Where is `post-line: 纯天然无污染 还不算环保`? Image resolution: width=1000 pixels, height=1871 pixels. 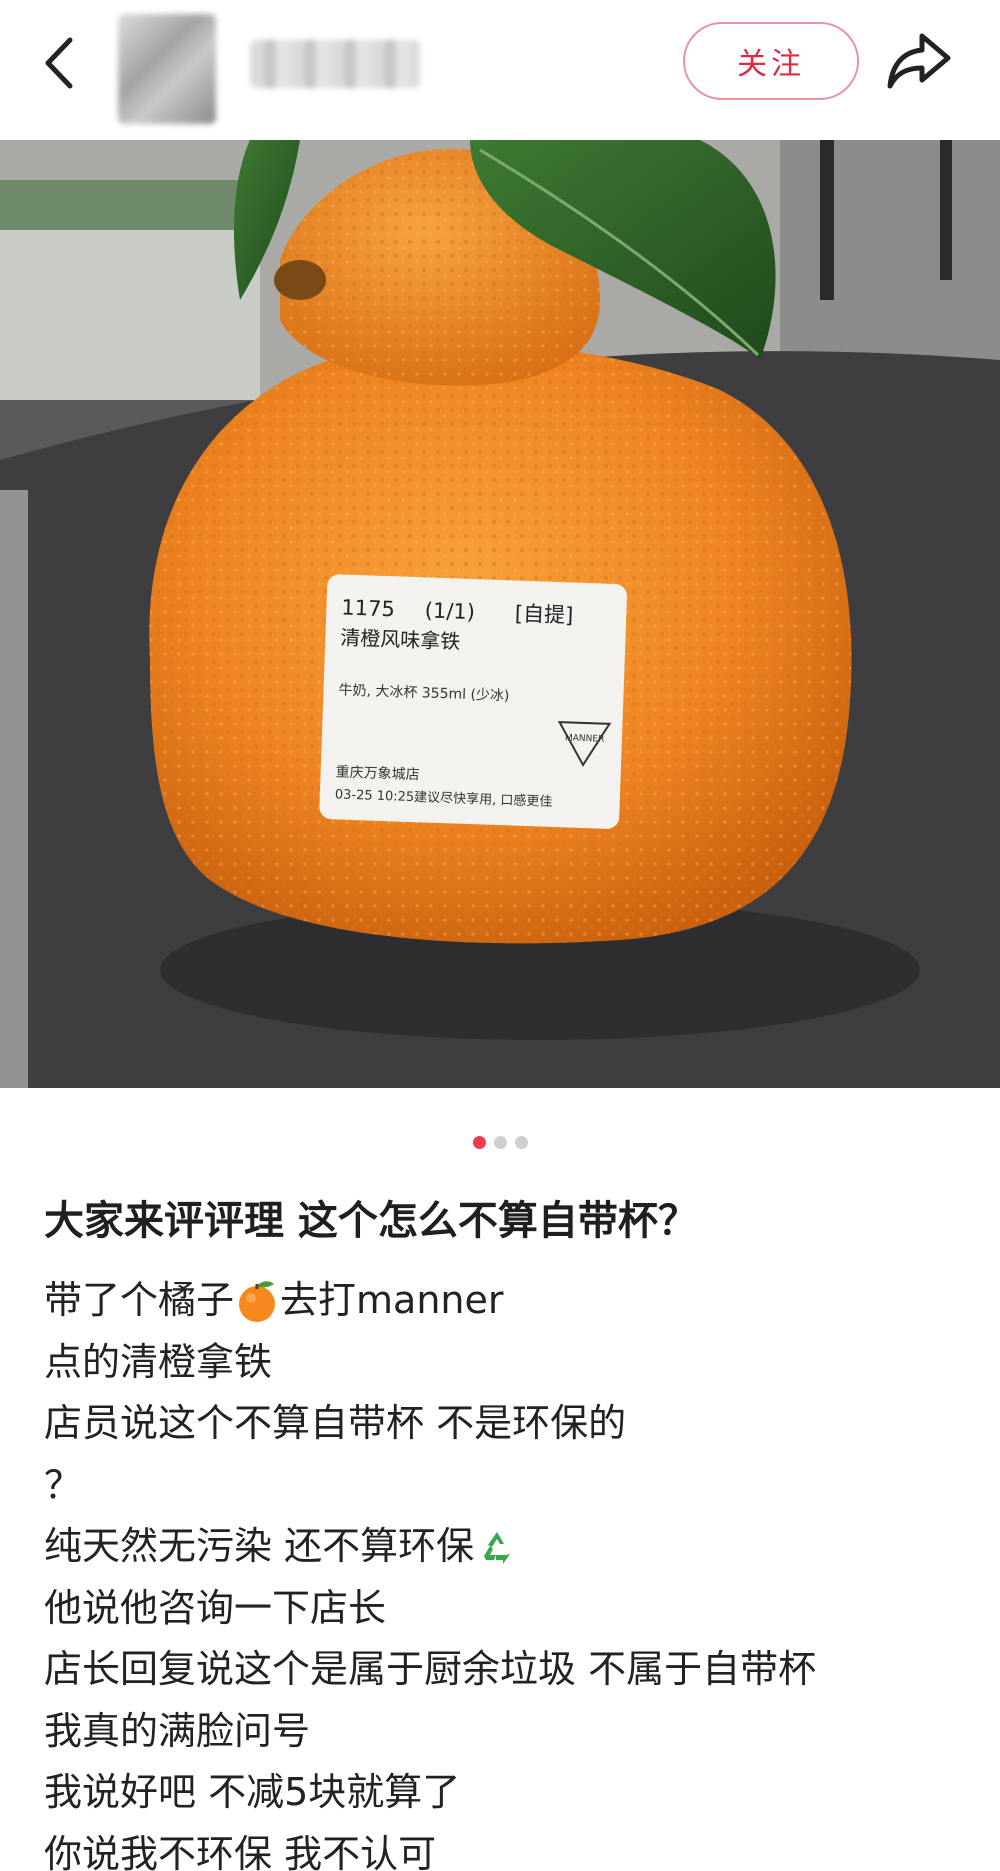
post-line: 纯天然无污染 还不算环保 is located at coordinates (504, 1547).